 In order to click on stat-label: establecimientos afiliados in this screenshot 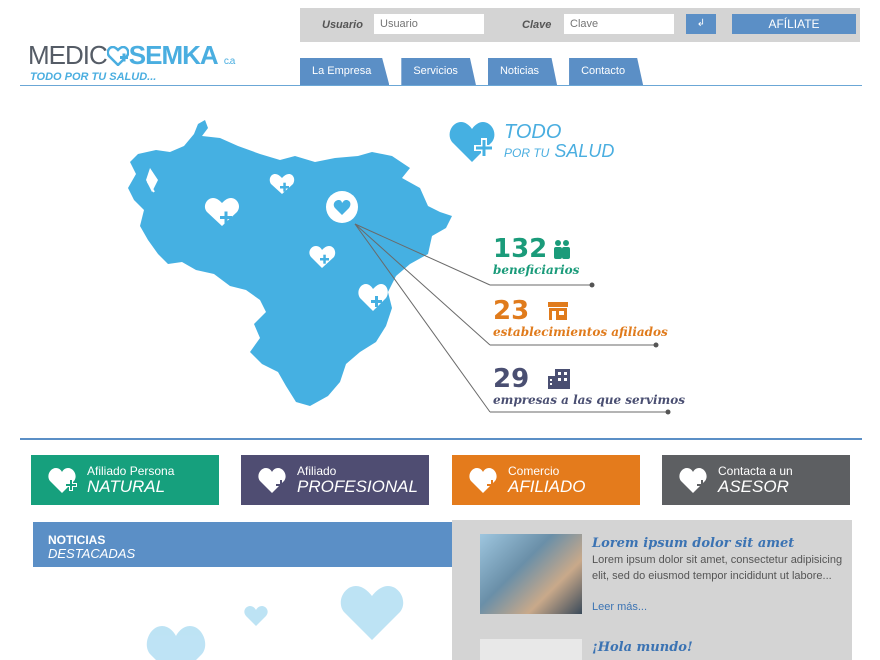, I will do `click(580, 332)`.